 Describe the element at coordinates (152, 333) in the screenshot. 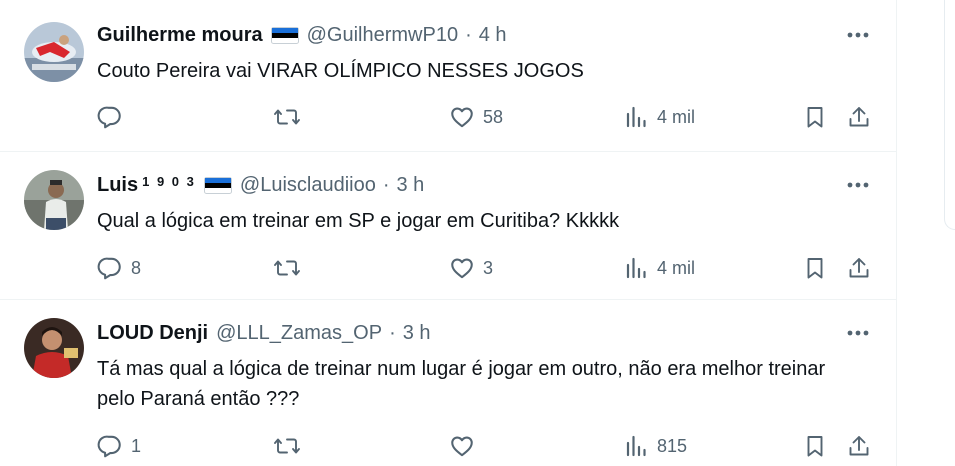

I see `author-name: LOUD Denji` at that location.